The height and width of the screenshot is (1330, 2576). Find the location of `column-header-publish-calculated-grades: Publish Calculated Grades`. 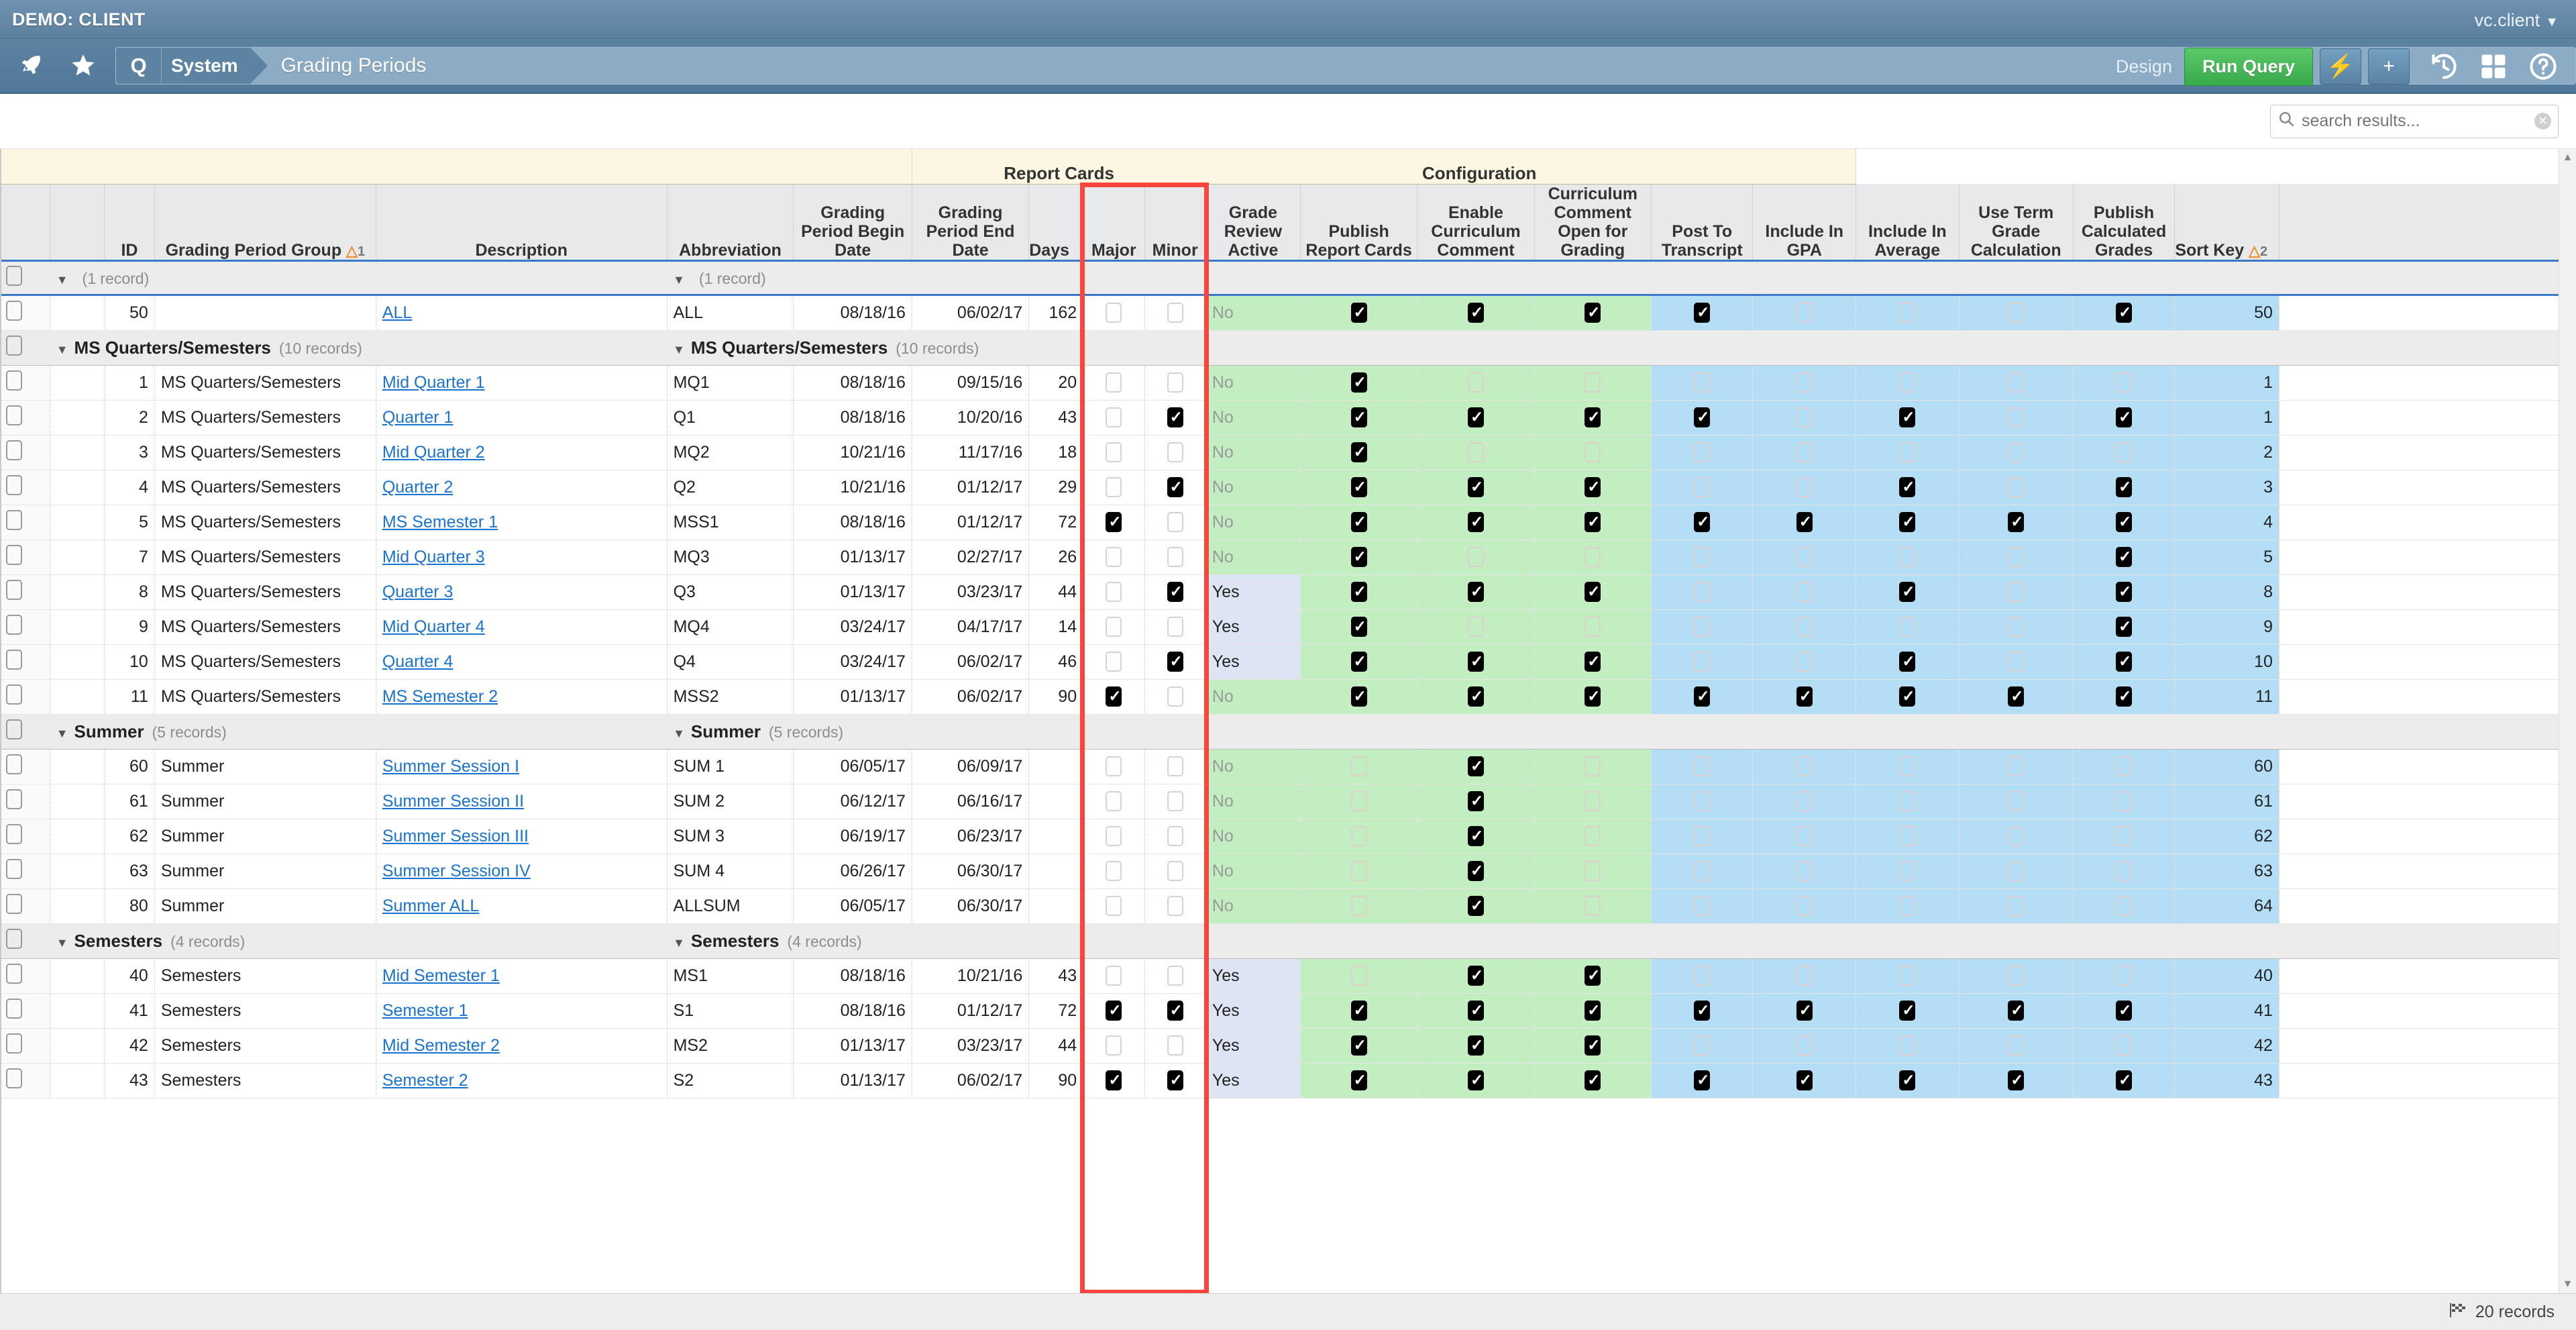

column-header-publish-calculated-grades: Publish Calculated Grades is located at coordinates (2124, 223).